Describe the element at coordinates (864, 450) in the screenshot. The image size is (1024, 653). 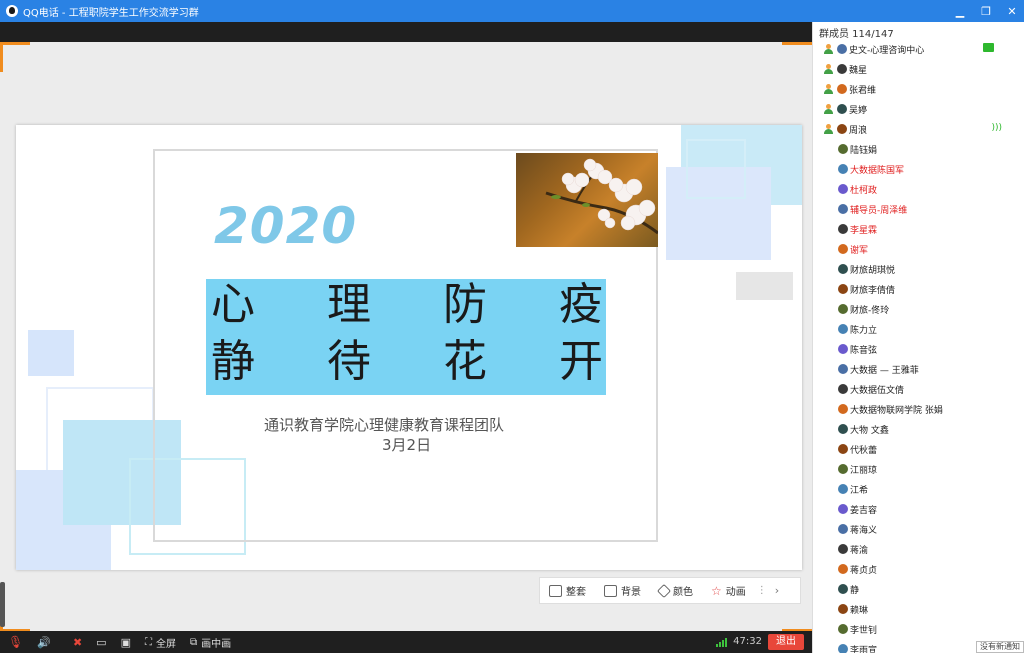
I see `member-name: 代秋蕾` at that location.